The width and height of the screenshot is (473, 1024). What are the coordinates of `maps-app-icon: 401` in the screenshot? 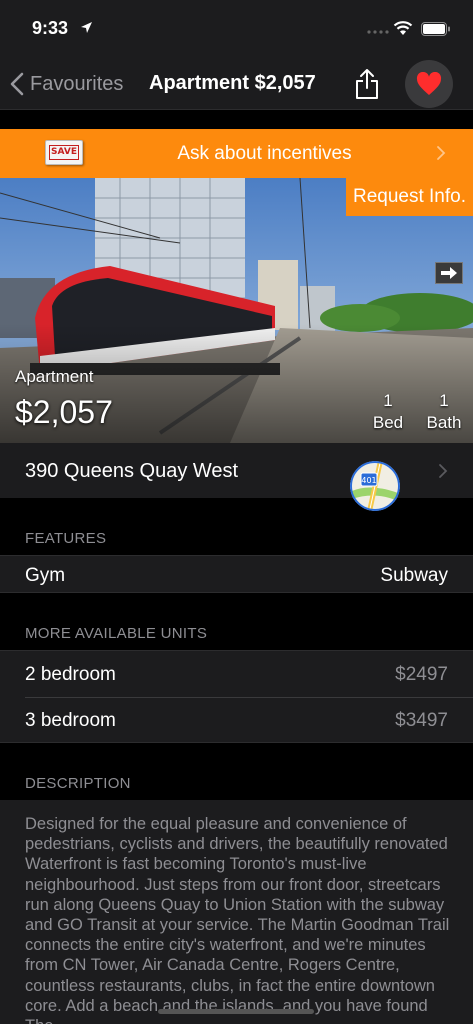 It's located at (375, 486).